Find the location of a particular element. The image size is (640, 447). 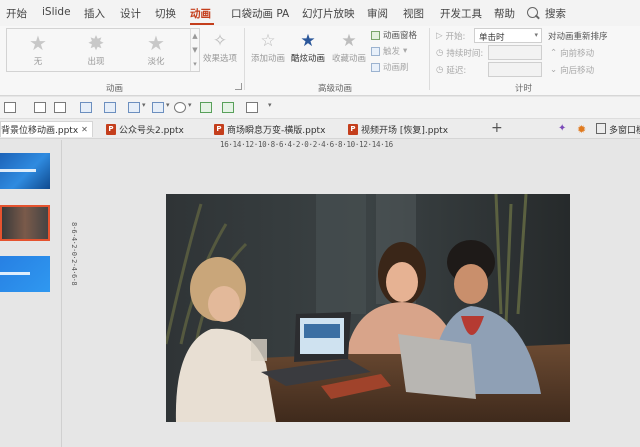

menu-animations: 动画 is located at coordinates (200, 13).